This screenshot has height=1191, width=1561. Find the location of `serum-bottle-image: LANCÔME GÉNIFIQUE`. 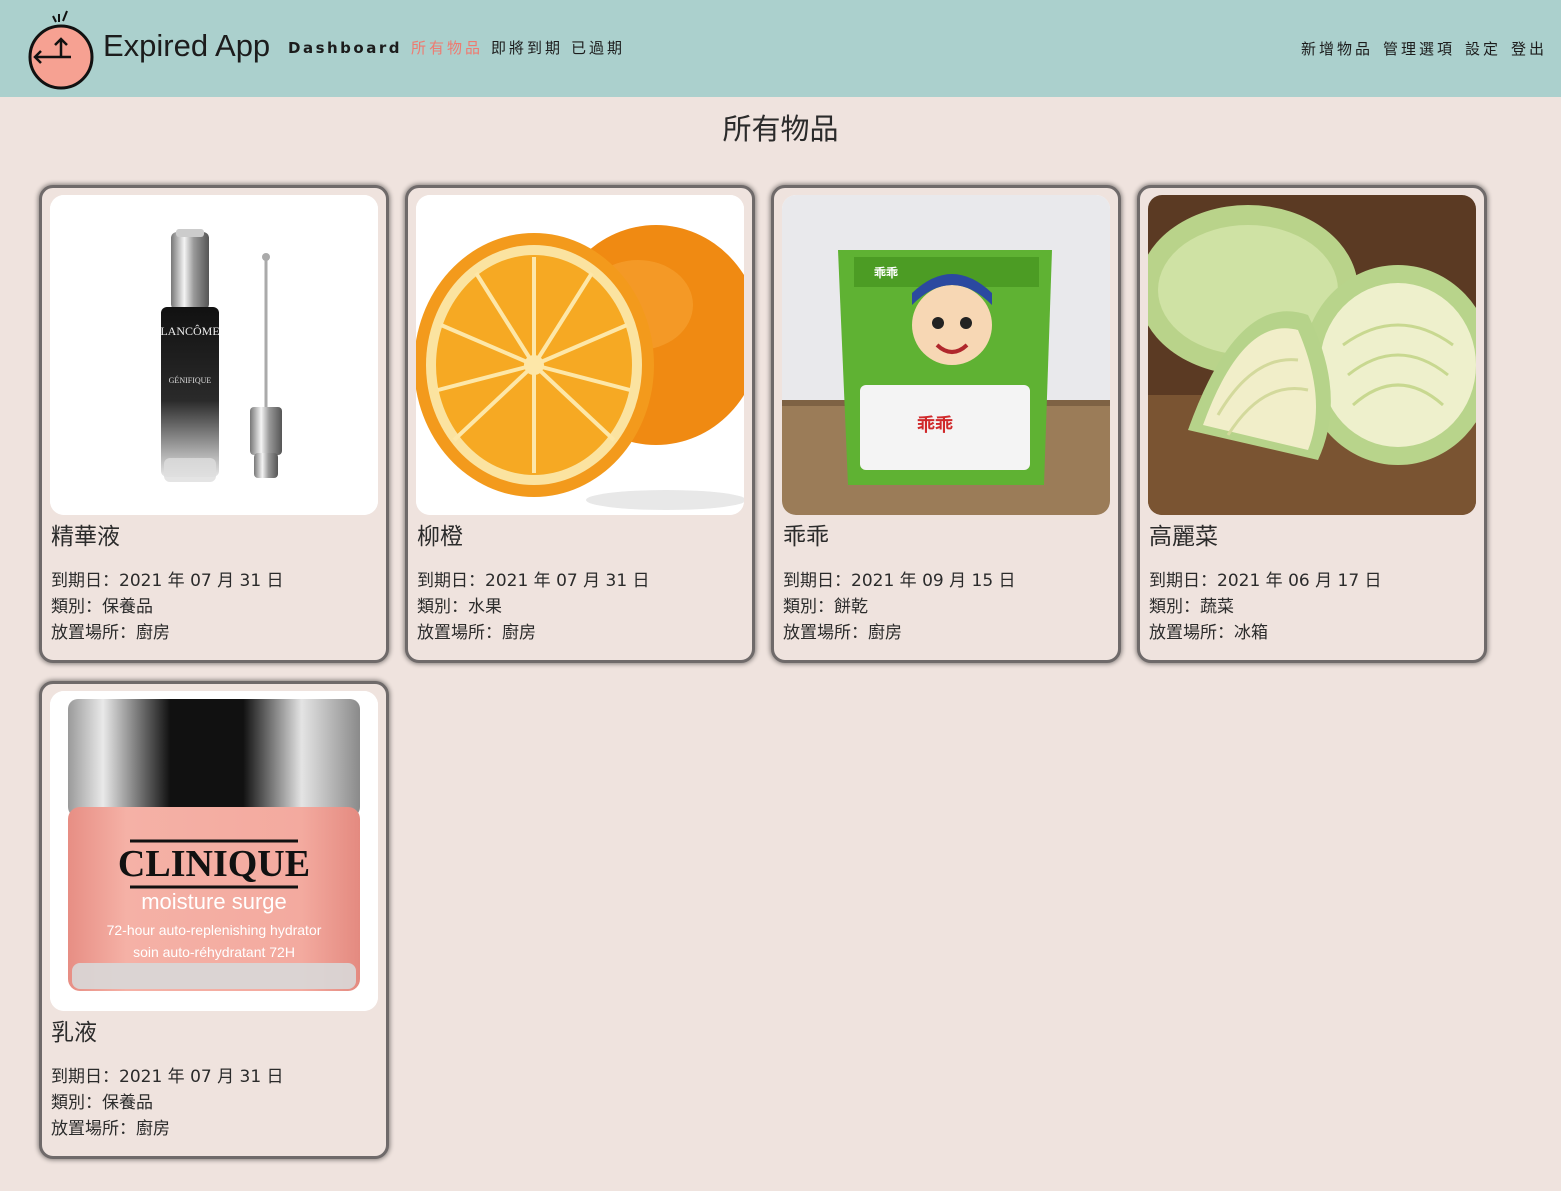

serum-bottle-image: LANCÔME GÉNIFIQUE is located at coordinates (214, 355).